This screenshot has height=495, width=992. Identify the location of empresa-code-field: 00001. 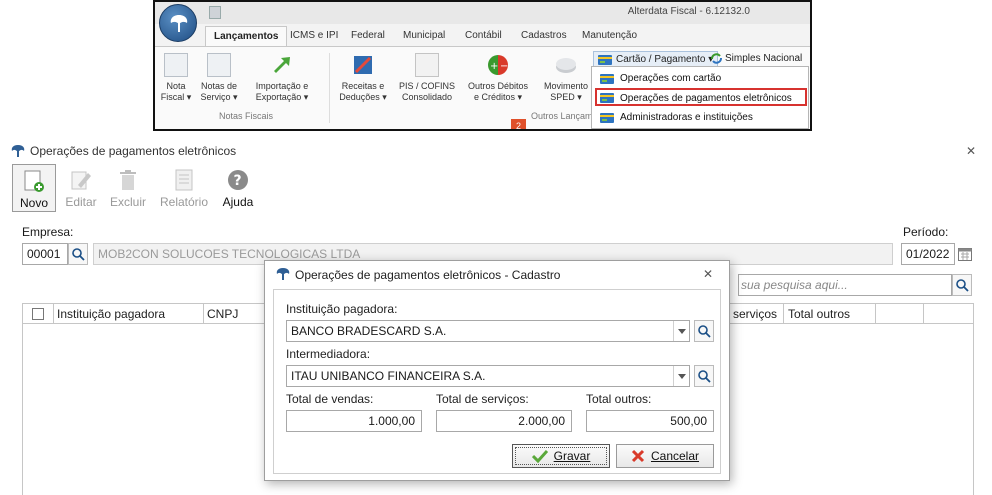
(45, 254).